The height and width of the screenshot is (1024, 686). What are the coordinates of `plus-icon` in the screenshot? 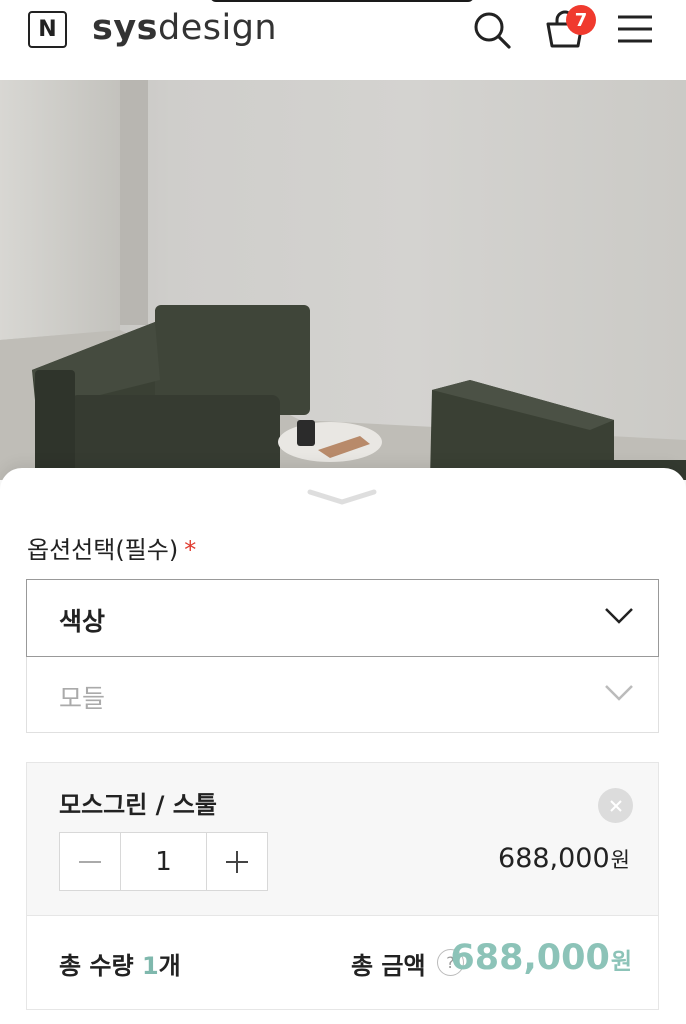 It's located at (236, 861).